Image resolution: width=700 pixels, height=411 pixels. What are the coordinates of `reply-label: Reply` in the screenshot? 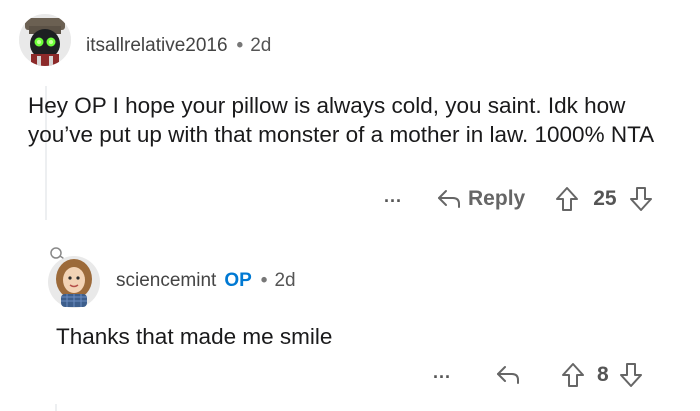 It's located at (497, 198).